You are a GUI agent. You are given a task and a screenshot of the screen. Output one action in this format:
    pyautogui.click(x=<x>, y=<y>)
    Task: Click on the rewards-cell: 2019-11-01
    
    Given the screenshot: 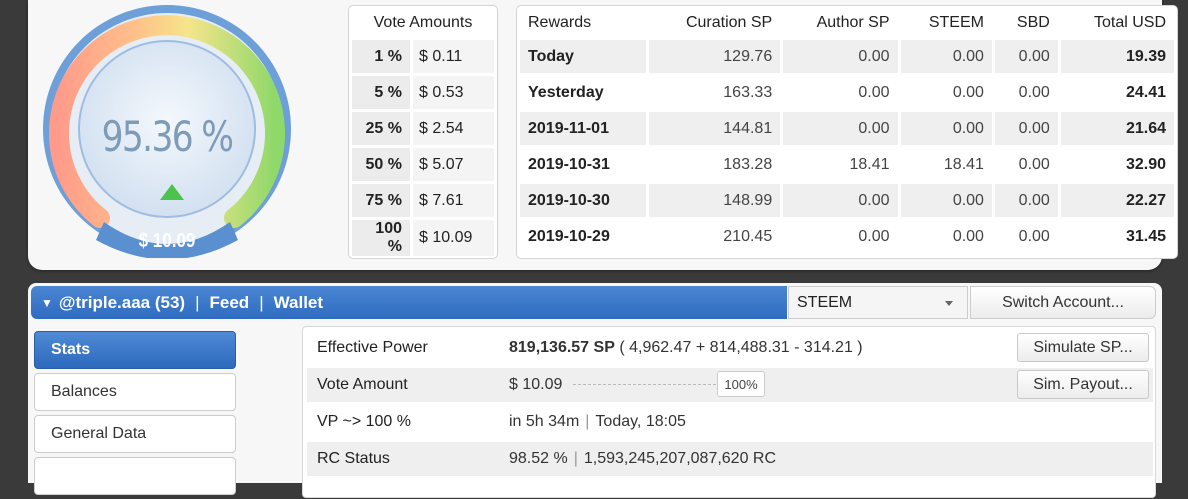 What is the action you would take?
    pyautogui.click(x=583, y=128)
    